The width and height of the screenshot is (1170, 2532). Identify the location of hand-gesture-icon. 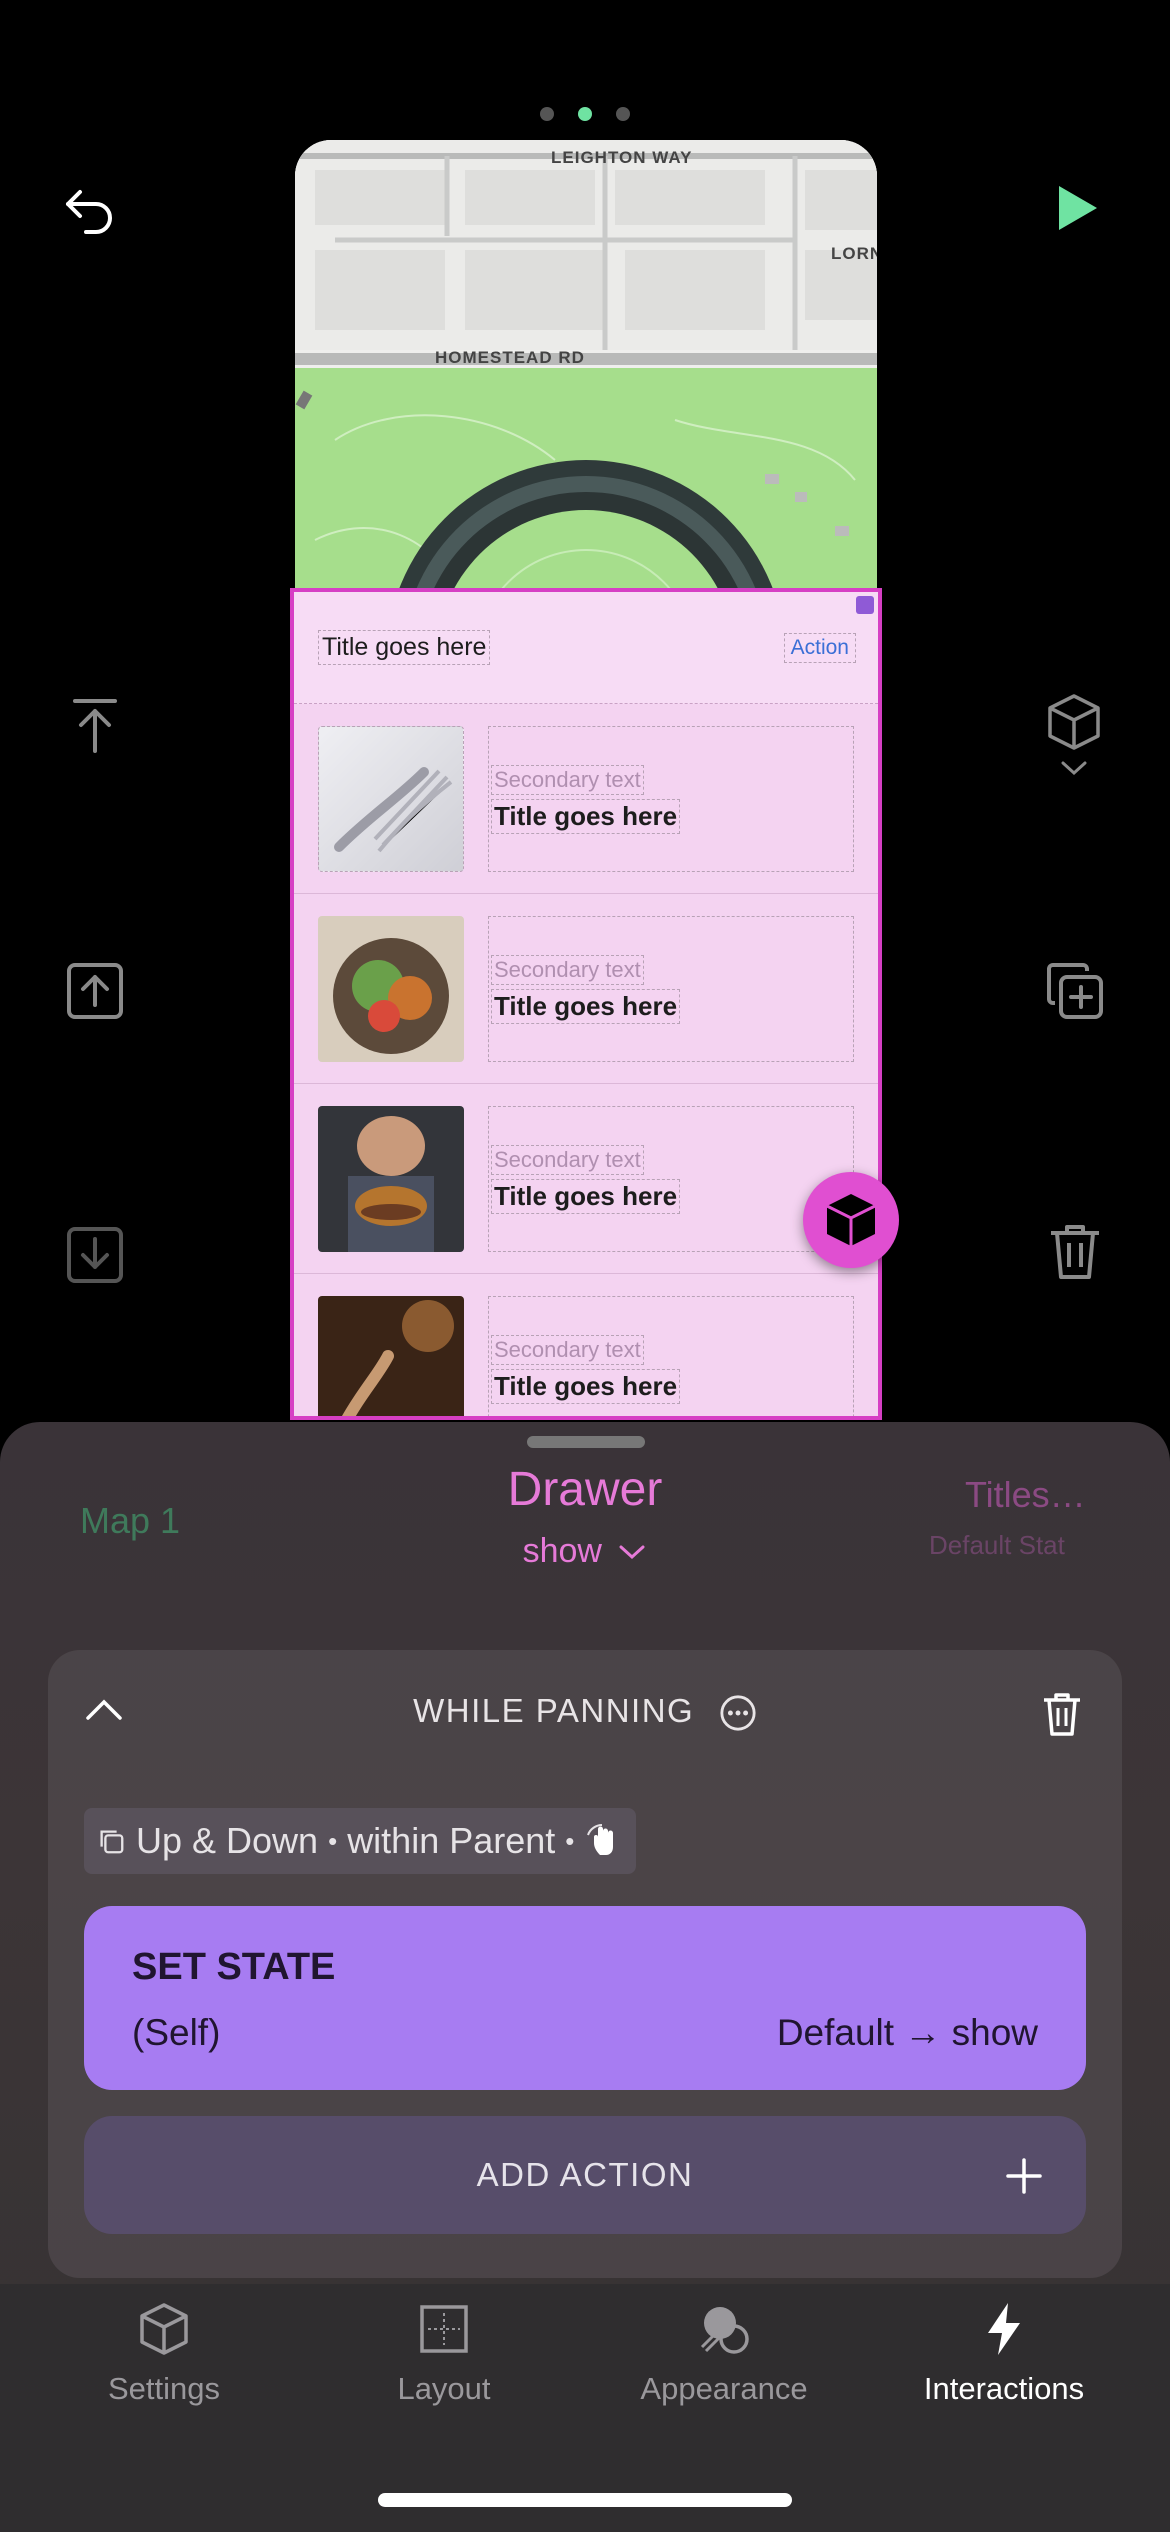
(600, 1839).